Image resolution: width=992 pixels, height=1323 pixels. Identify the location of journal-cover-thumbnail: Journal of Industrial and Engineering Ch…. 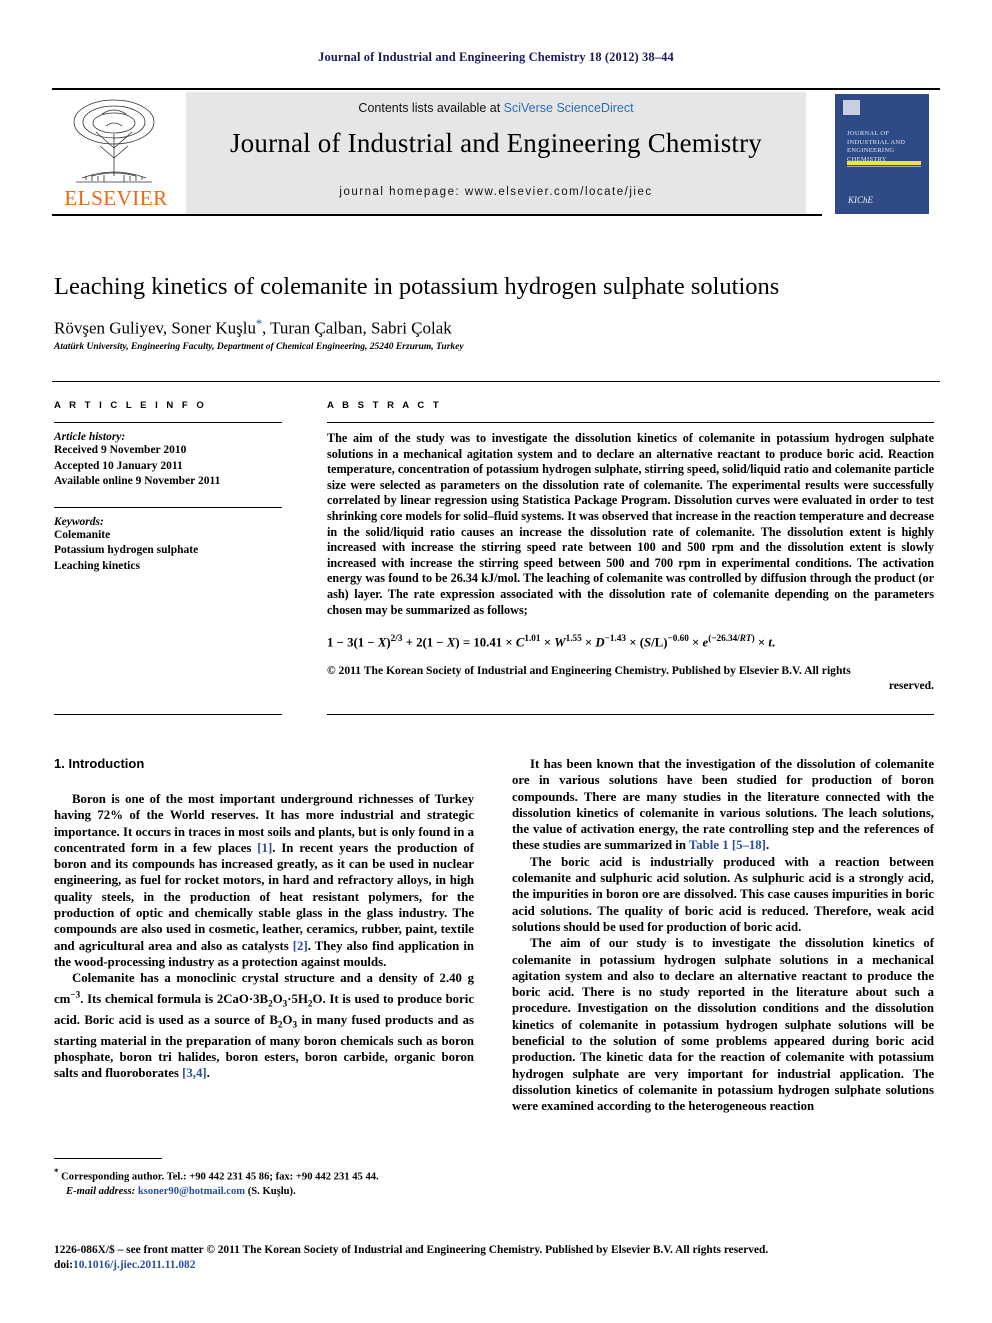
(882, 154).